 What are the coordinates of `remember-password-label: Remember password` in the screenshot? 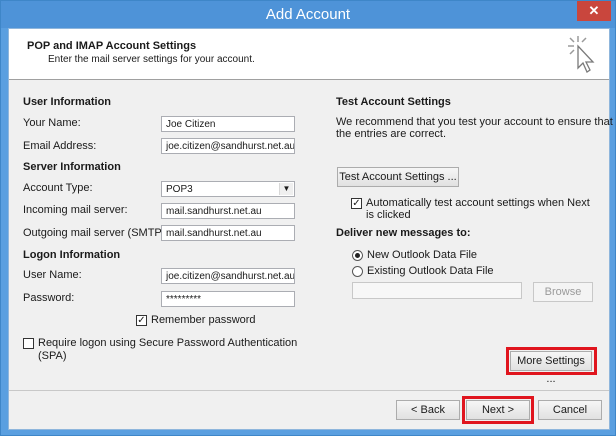 It's located at (203, 320).